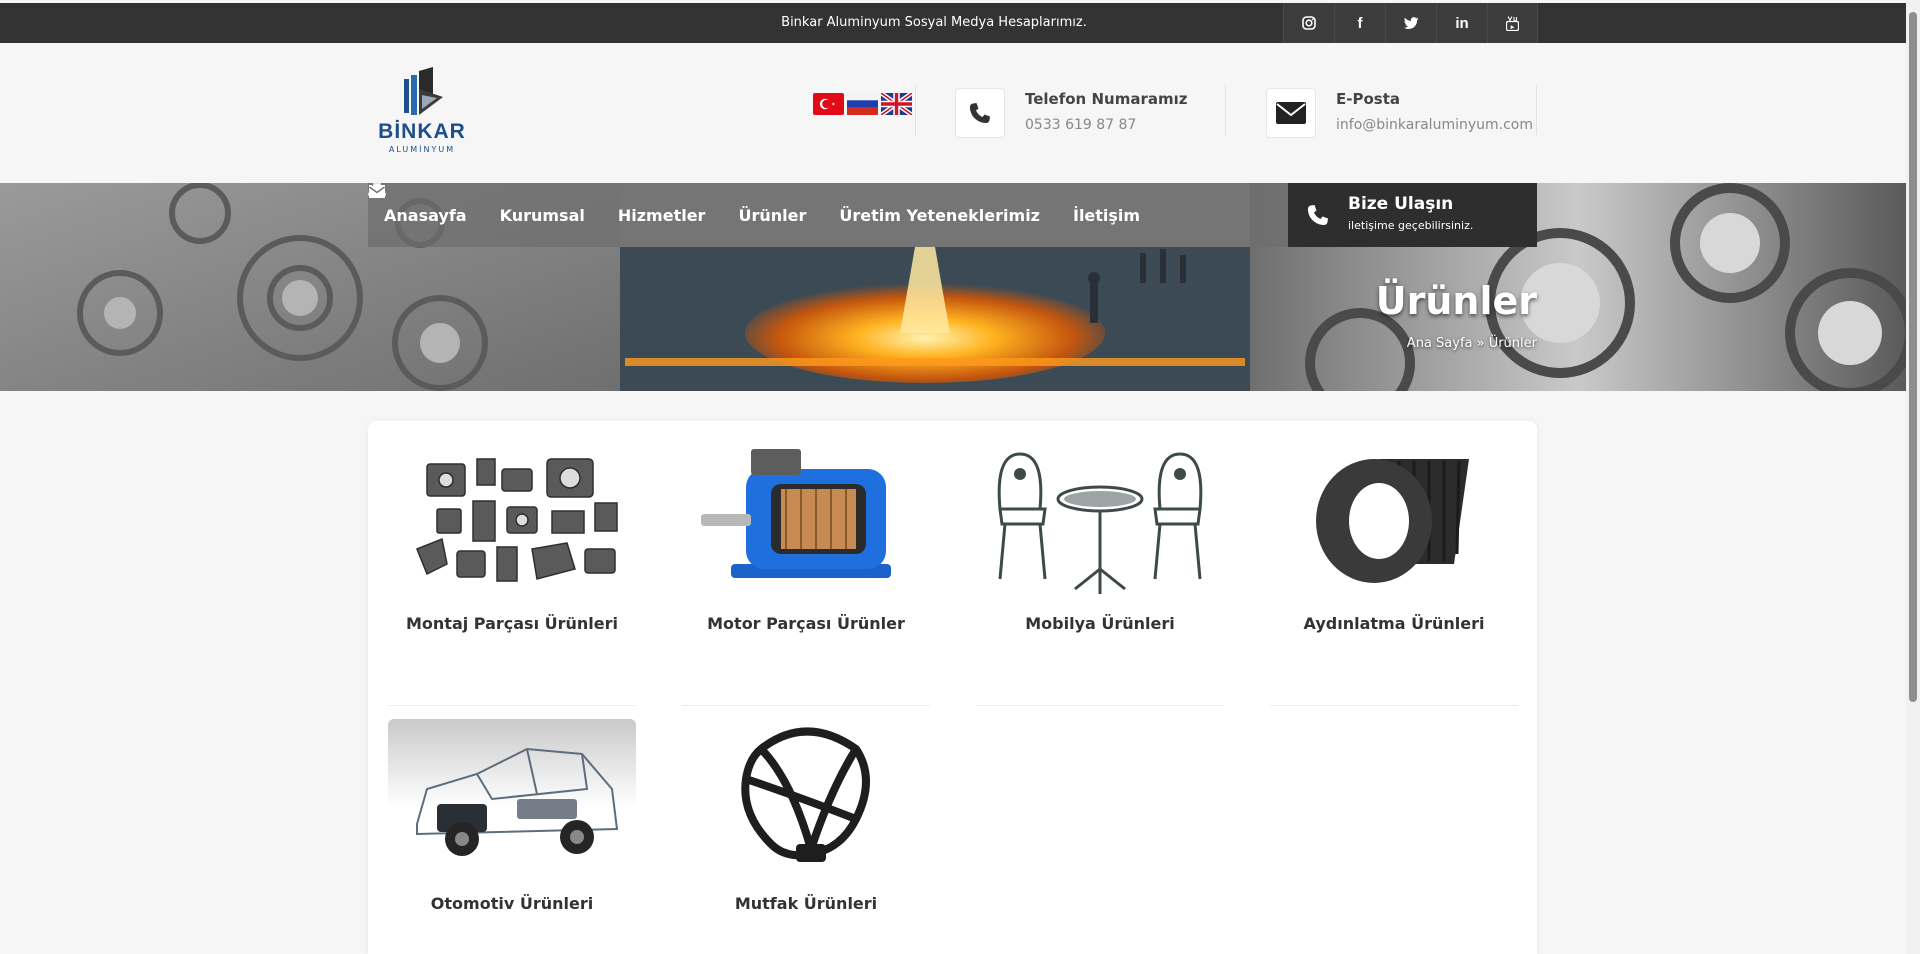 Image resolution: width=1920 pixels, height=954 pixels. What do you see at coordinates (939, 215) in the screenshot?
I see `nav-label: Üretim Yeteneklerimiz` at bounding box center [939, 215].